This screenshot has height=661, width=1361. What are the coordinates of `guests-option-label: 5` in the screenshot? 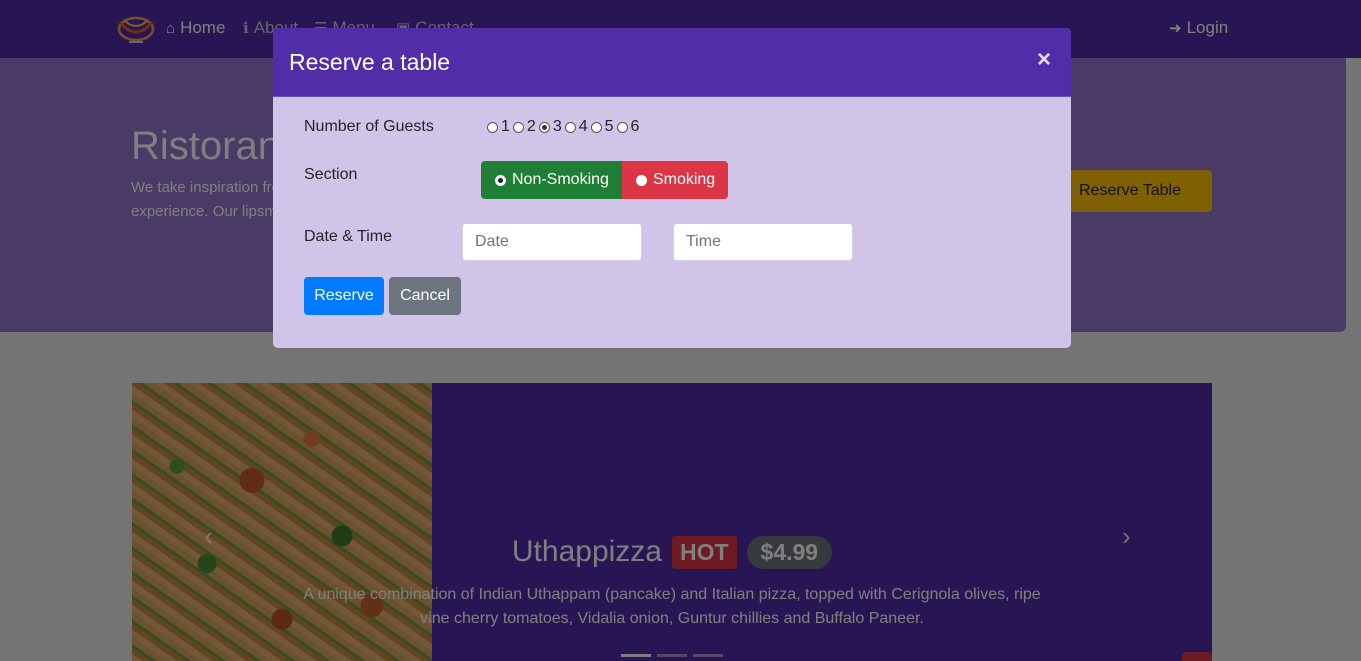 It's located at (609, 126).